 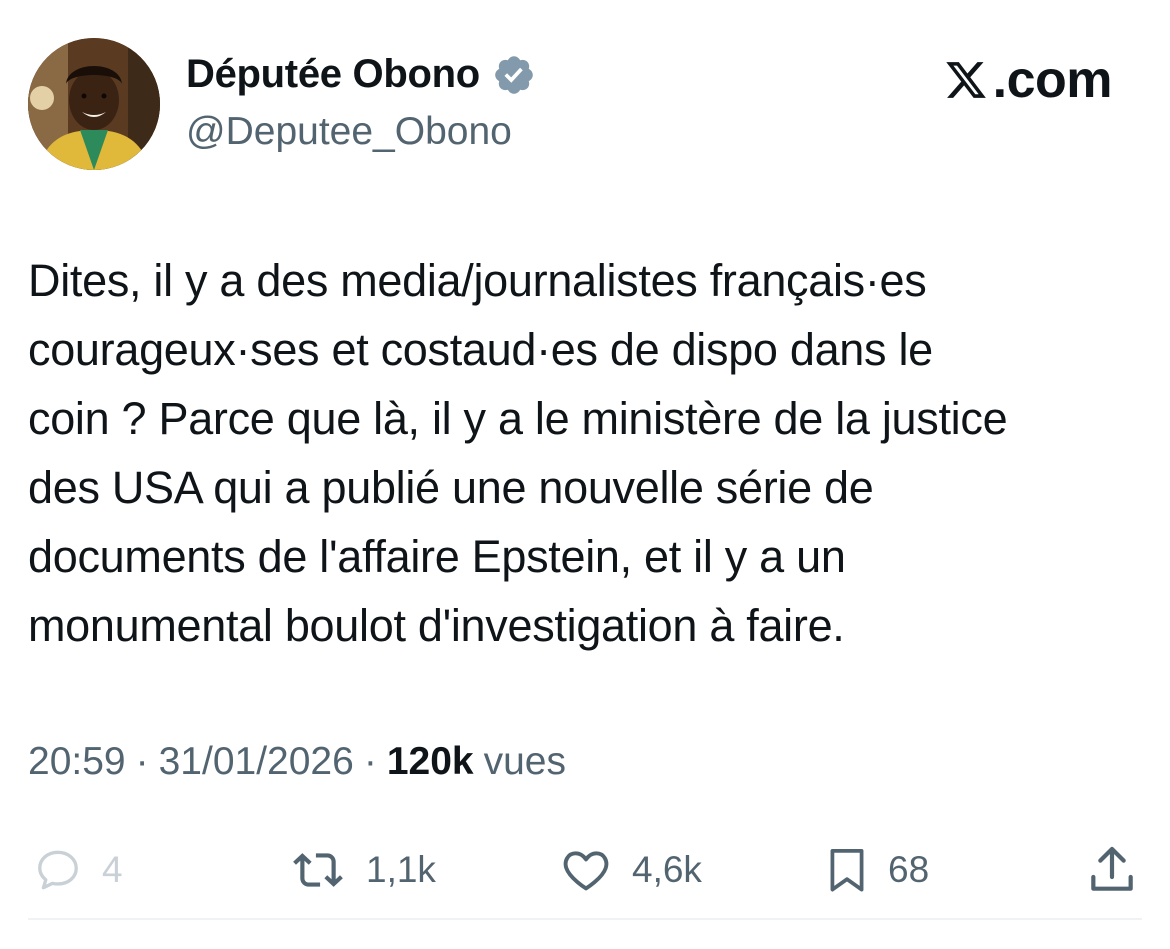 I want to click on action-bar: 4 1,1k 4,6k 68, so click(x=585, y=870).